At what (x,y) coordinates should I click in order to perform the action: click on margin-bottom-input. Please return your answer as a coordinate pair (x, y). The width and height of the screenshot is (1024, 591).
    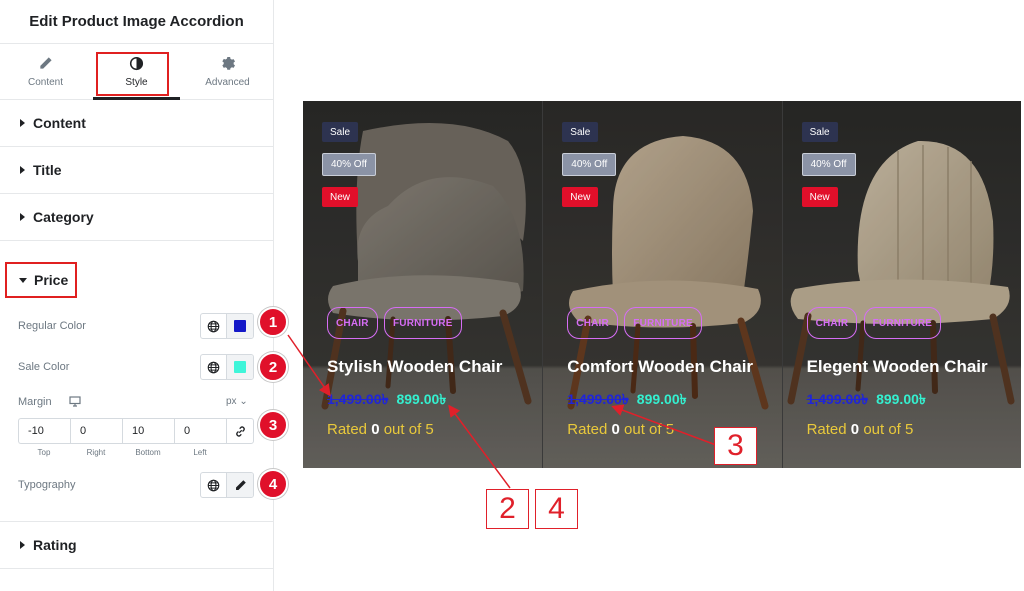
    Looking at the image, I should click on (148, 431).